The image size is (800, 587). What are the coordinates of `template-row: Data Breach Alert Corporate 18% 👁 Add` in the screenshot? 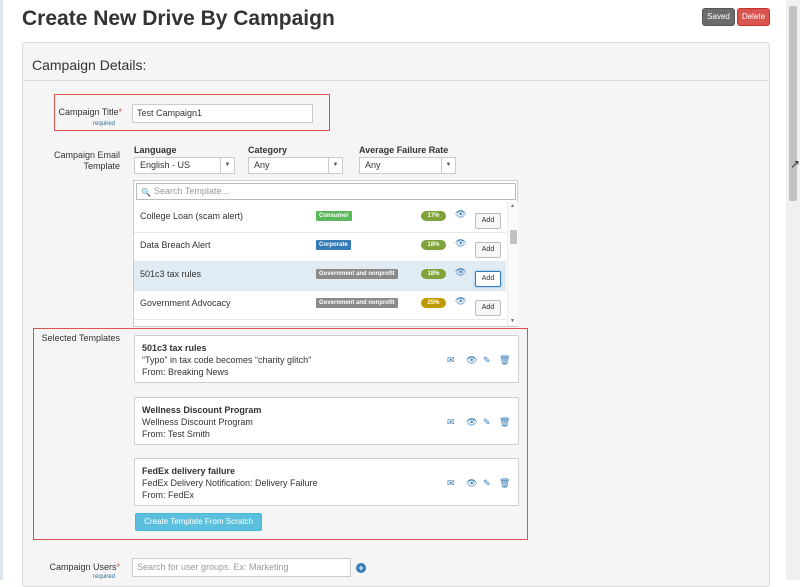 It's located at (320, 247).